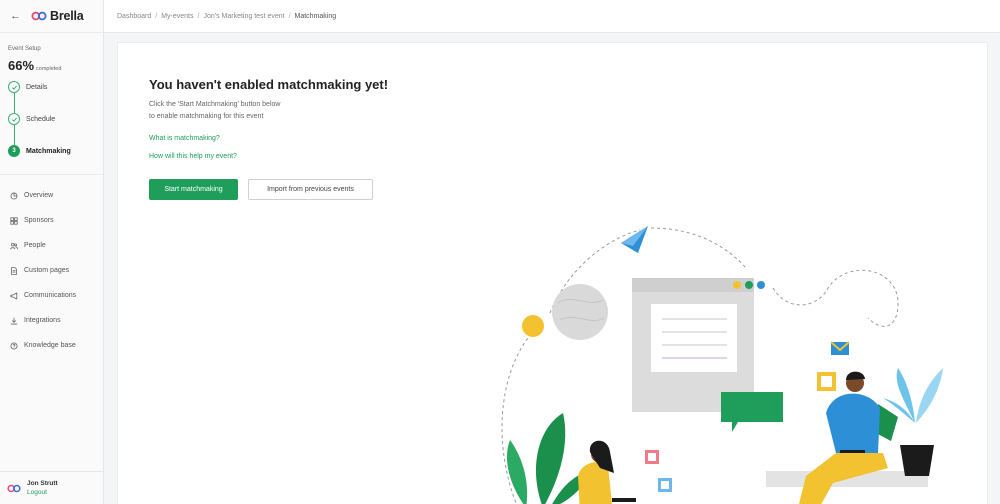 Image resolution: width=1000 pixels, height=504 pixels. I want to click on step-schedule: Schedule, so click(31, 119).